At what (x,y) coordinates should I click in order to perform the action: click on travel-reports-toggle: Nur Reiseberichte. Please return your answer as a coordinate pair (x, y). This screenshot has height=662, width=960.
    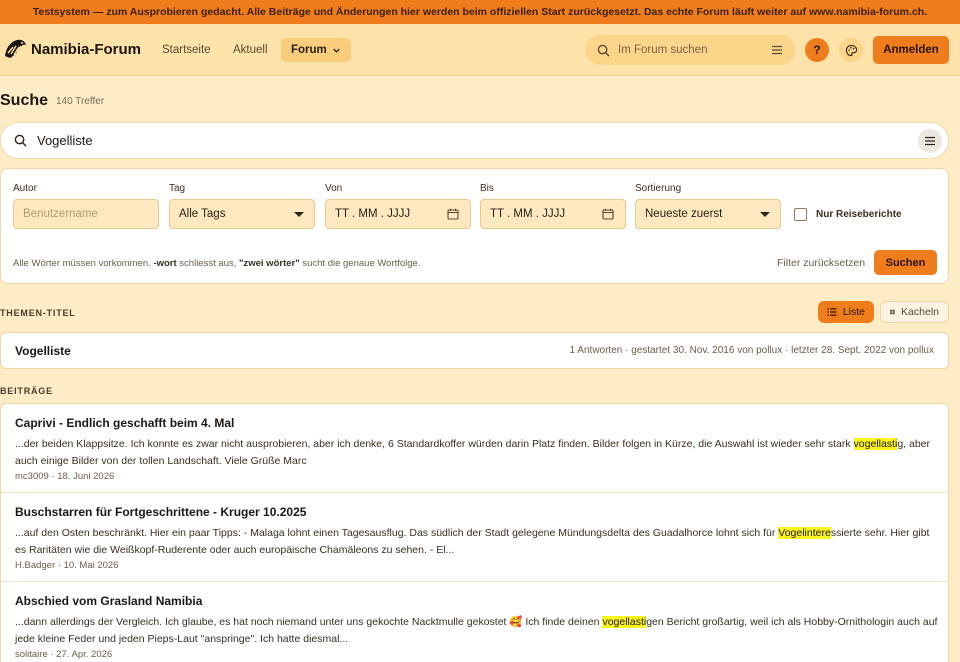
    Looking at the image, I should click on (848, 214).